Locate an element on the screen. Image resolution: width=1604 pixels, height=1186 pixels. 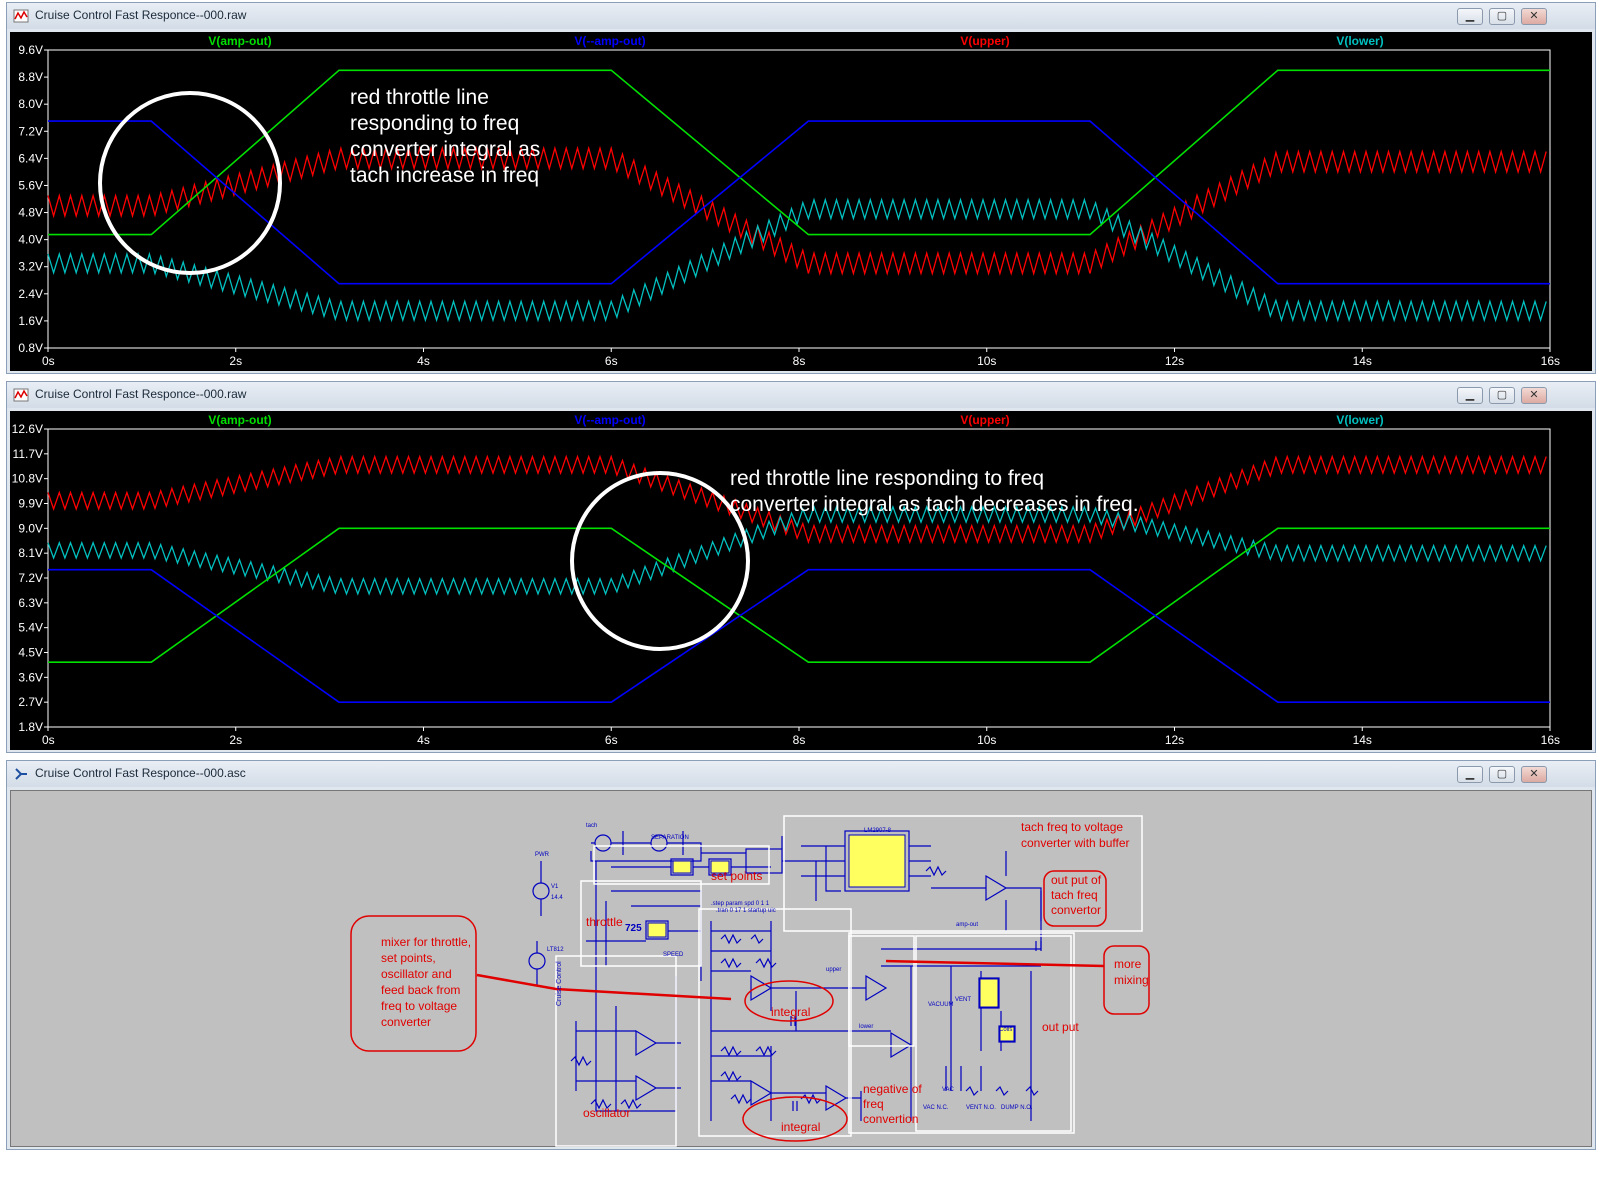
y-tick-label: 6.3V is located at coordinates (30, 603).